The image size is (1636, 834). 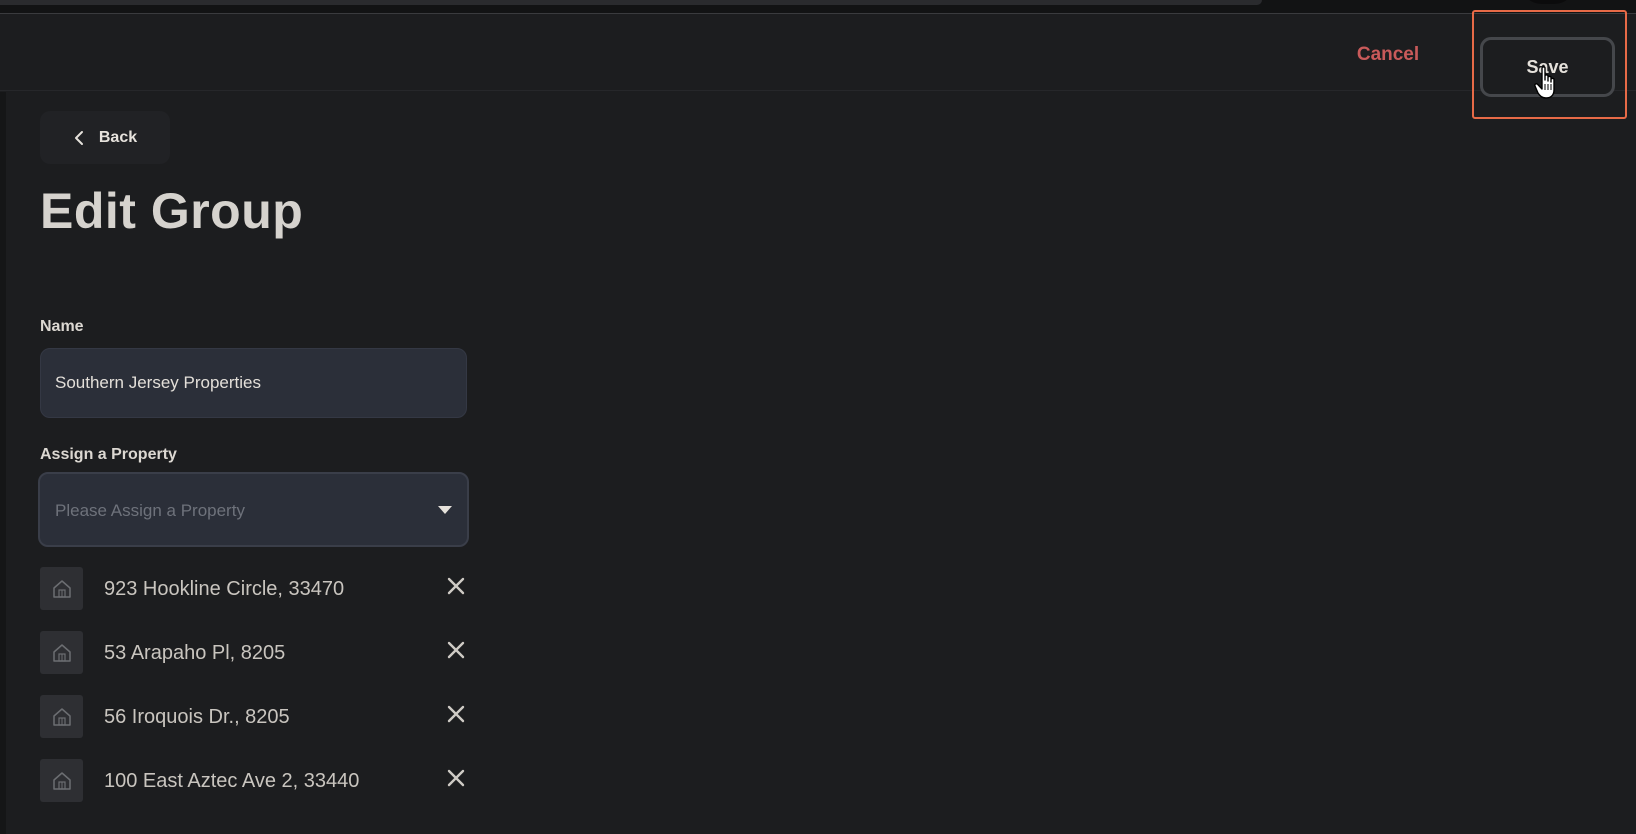 I want to click on assign-property-label: Assign a Property, so click(x=108, y=454).